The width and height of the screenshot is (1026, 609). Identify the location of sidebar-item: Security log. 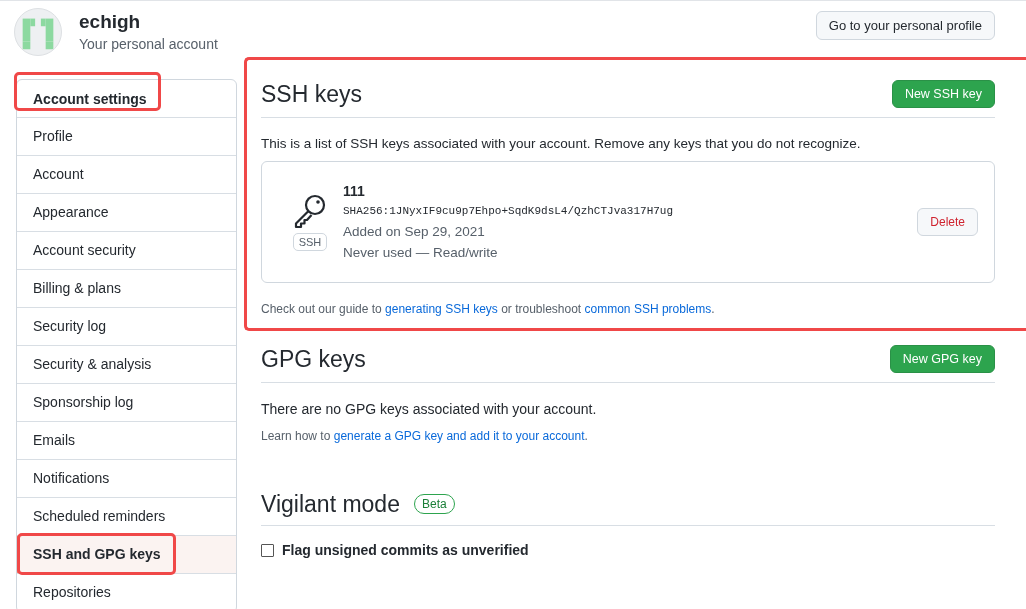
(126, 327).